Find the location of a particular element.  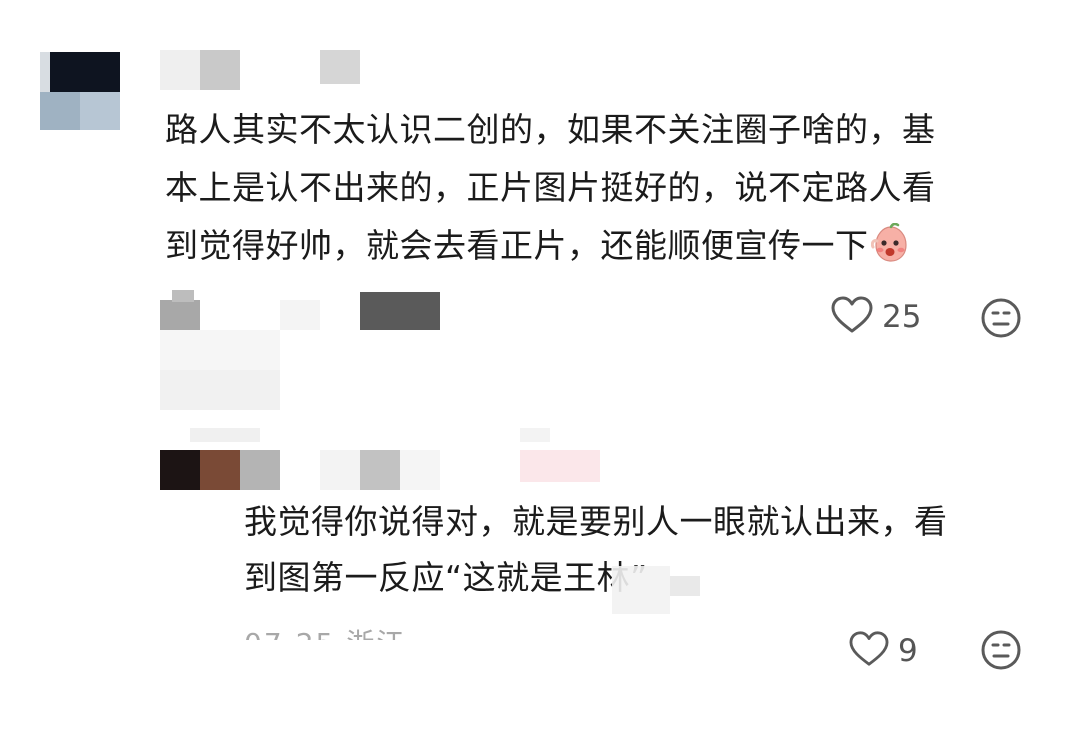

comment-line: 到觉得好帅，就会去看正片，还能顺便宣传一下 is located at coordinates (605, 246).